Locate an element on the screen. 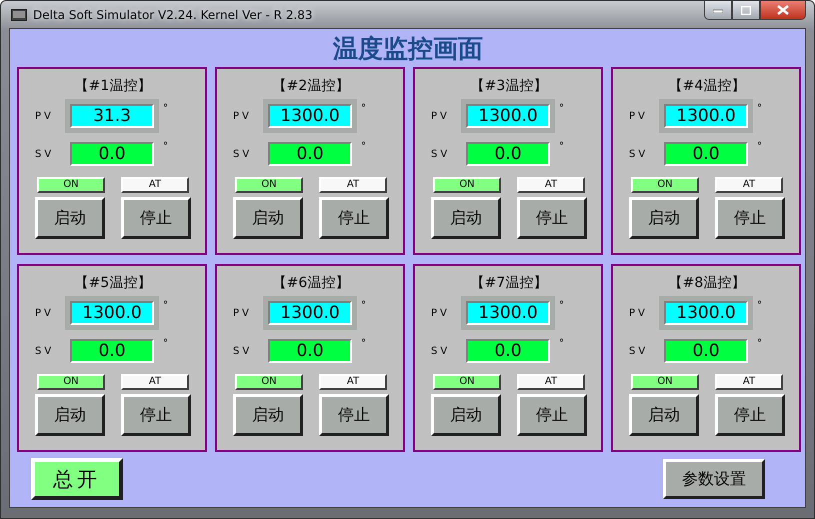 Image resolution: width=815 pixels, height=519 pixels. screen-title: 温度监控画面 is located at coordinates (408, 49).